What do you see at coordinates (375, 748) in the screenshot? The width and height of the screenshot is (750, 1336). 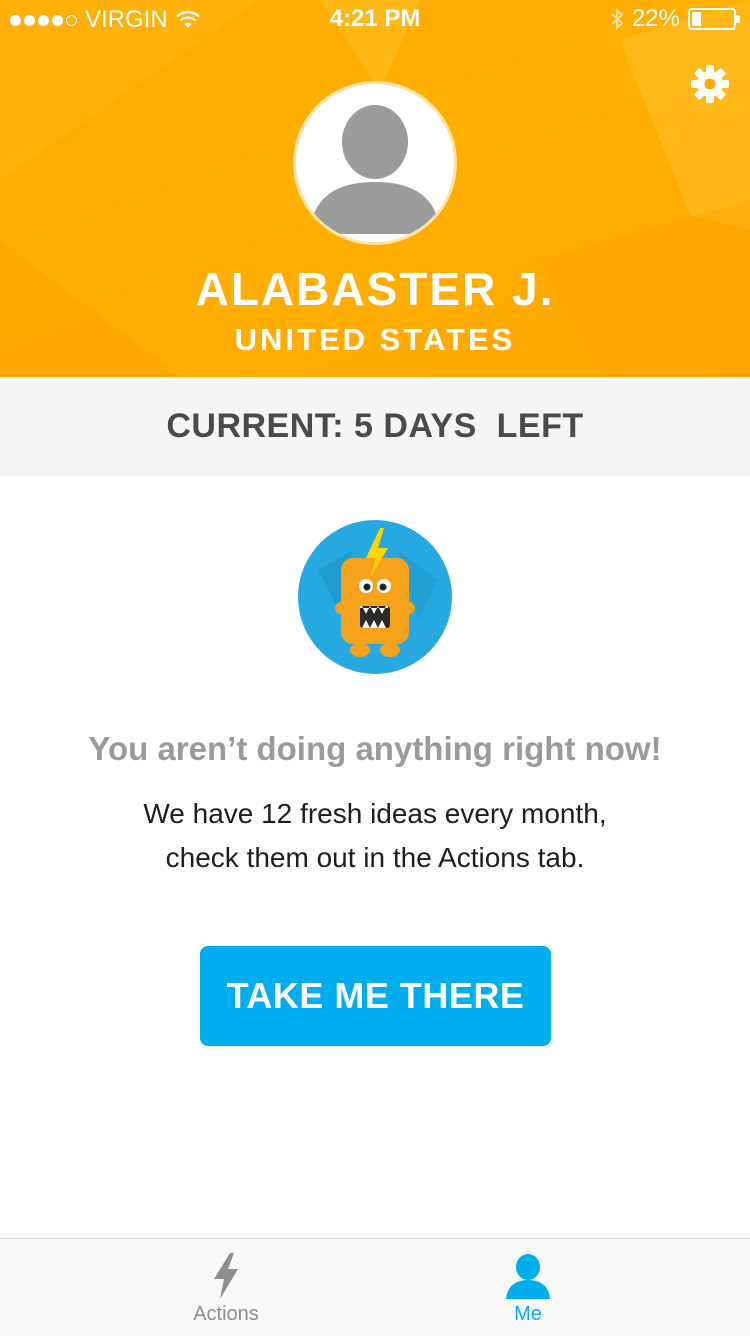 I see `empty-state-title: You aren’t doing anything right now!` at bounding box center [375, 748].